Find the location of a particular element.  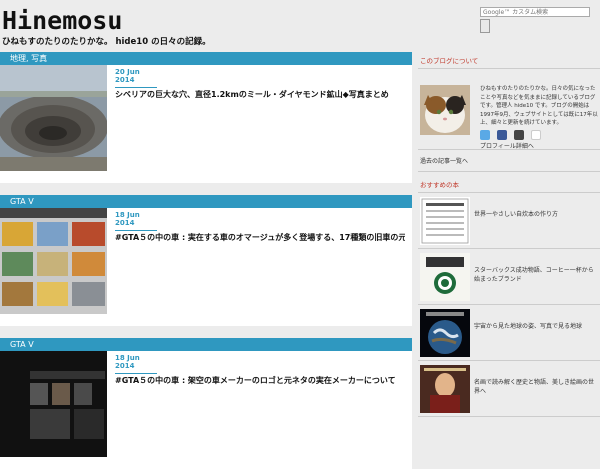

avatar is located at coordinates (445, 110).